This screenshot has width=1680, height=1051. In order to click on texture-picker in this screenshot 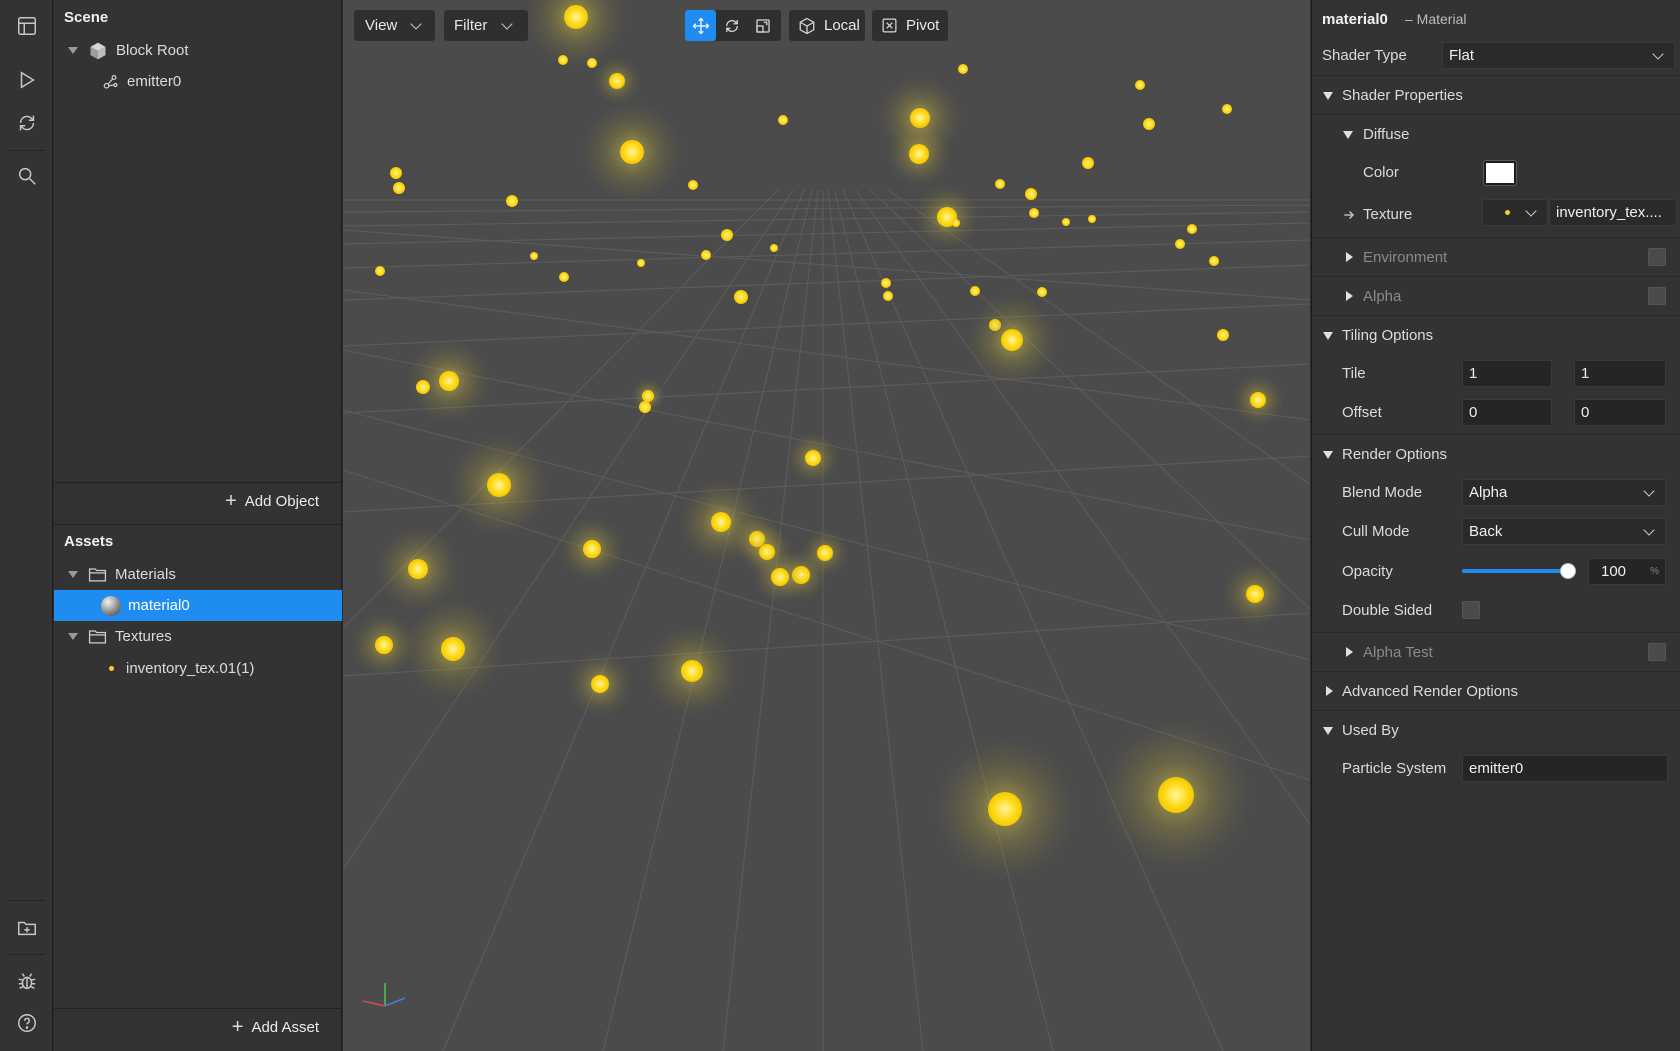, I will do `click(1515, 212)`.